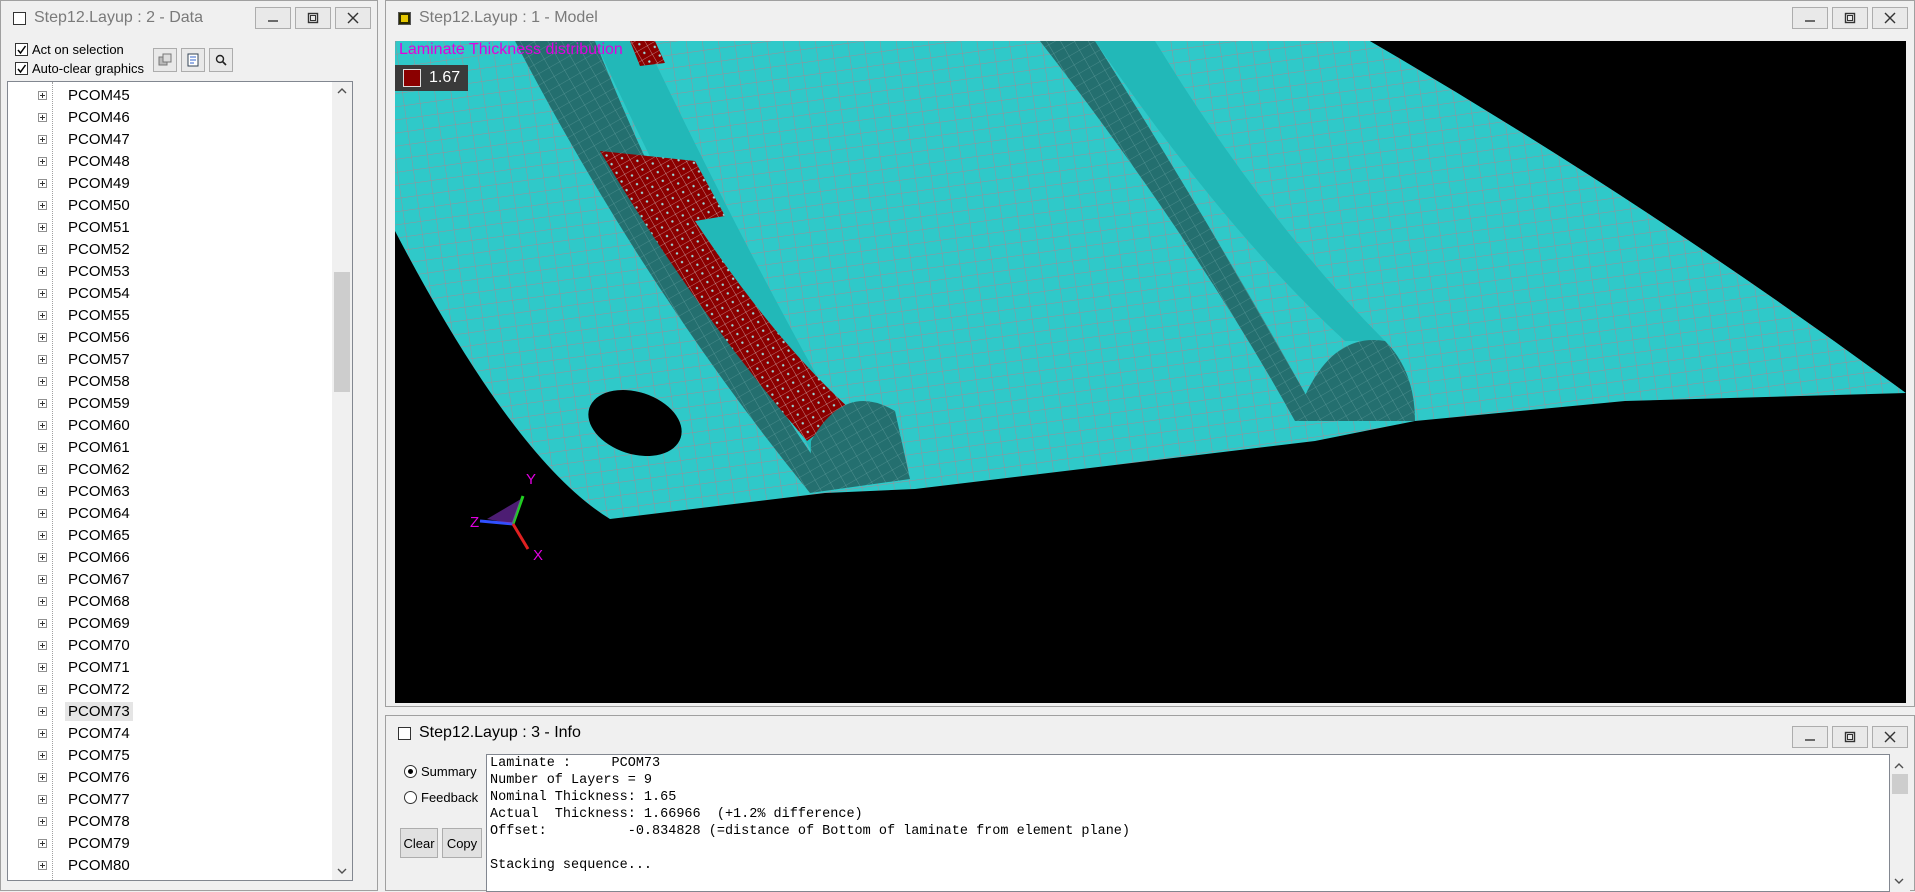  I want to click on tree-options-button, so click(165, 60).